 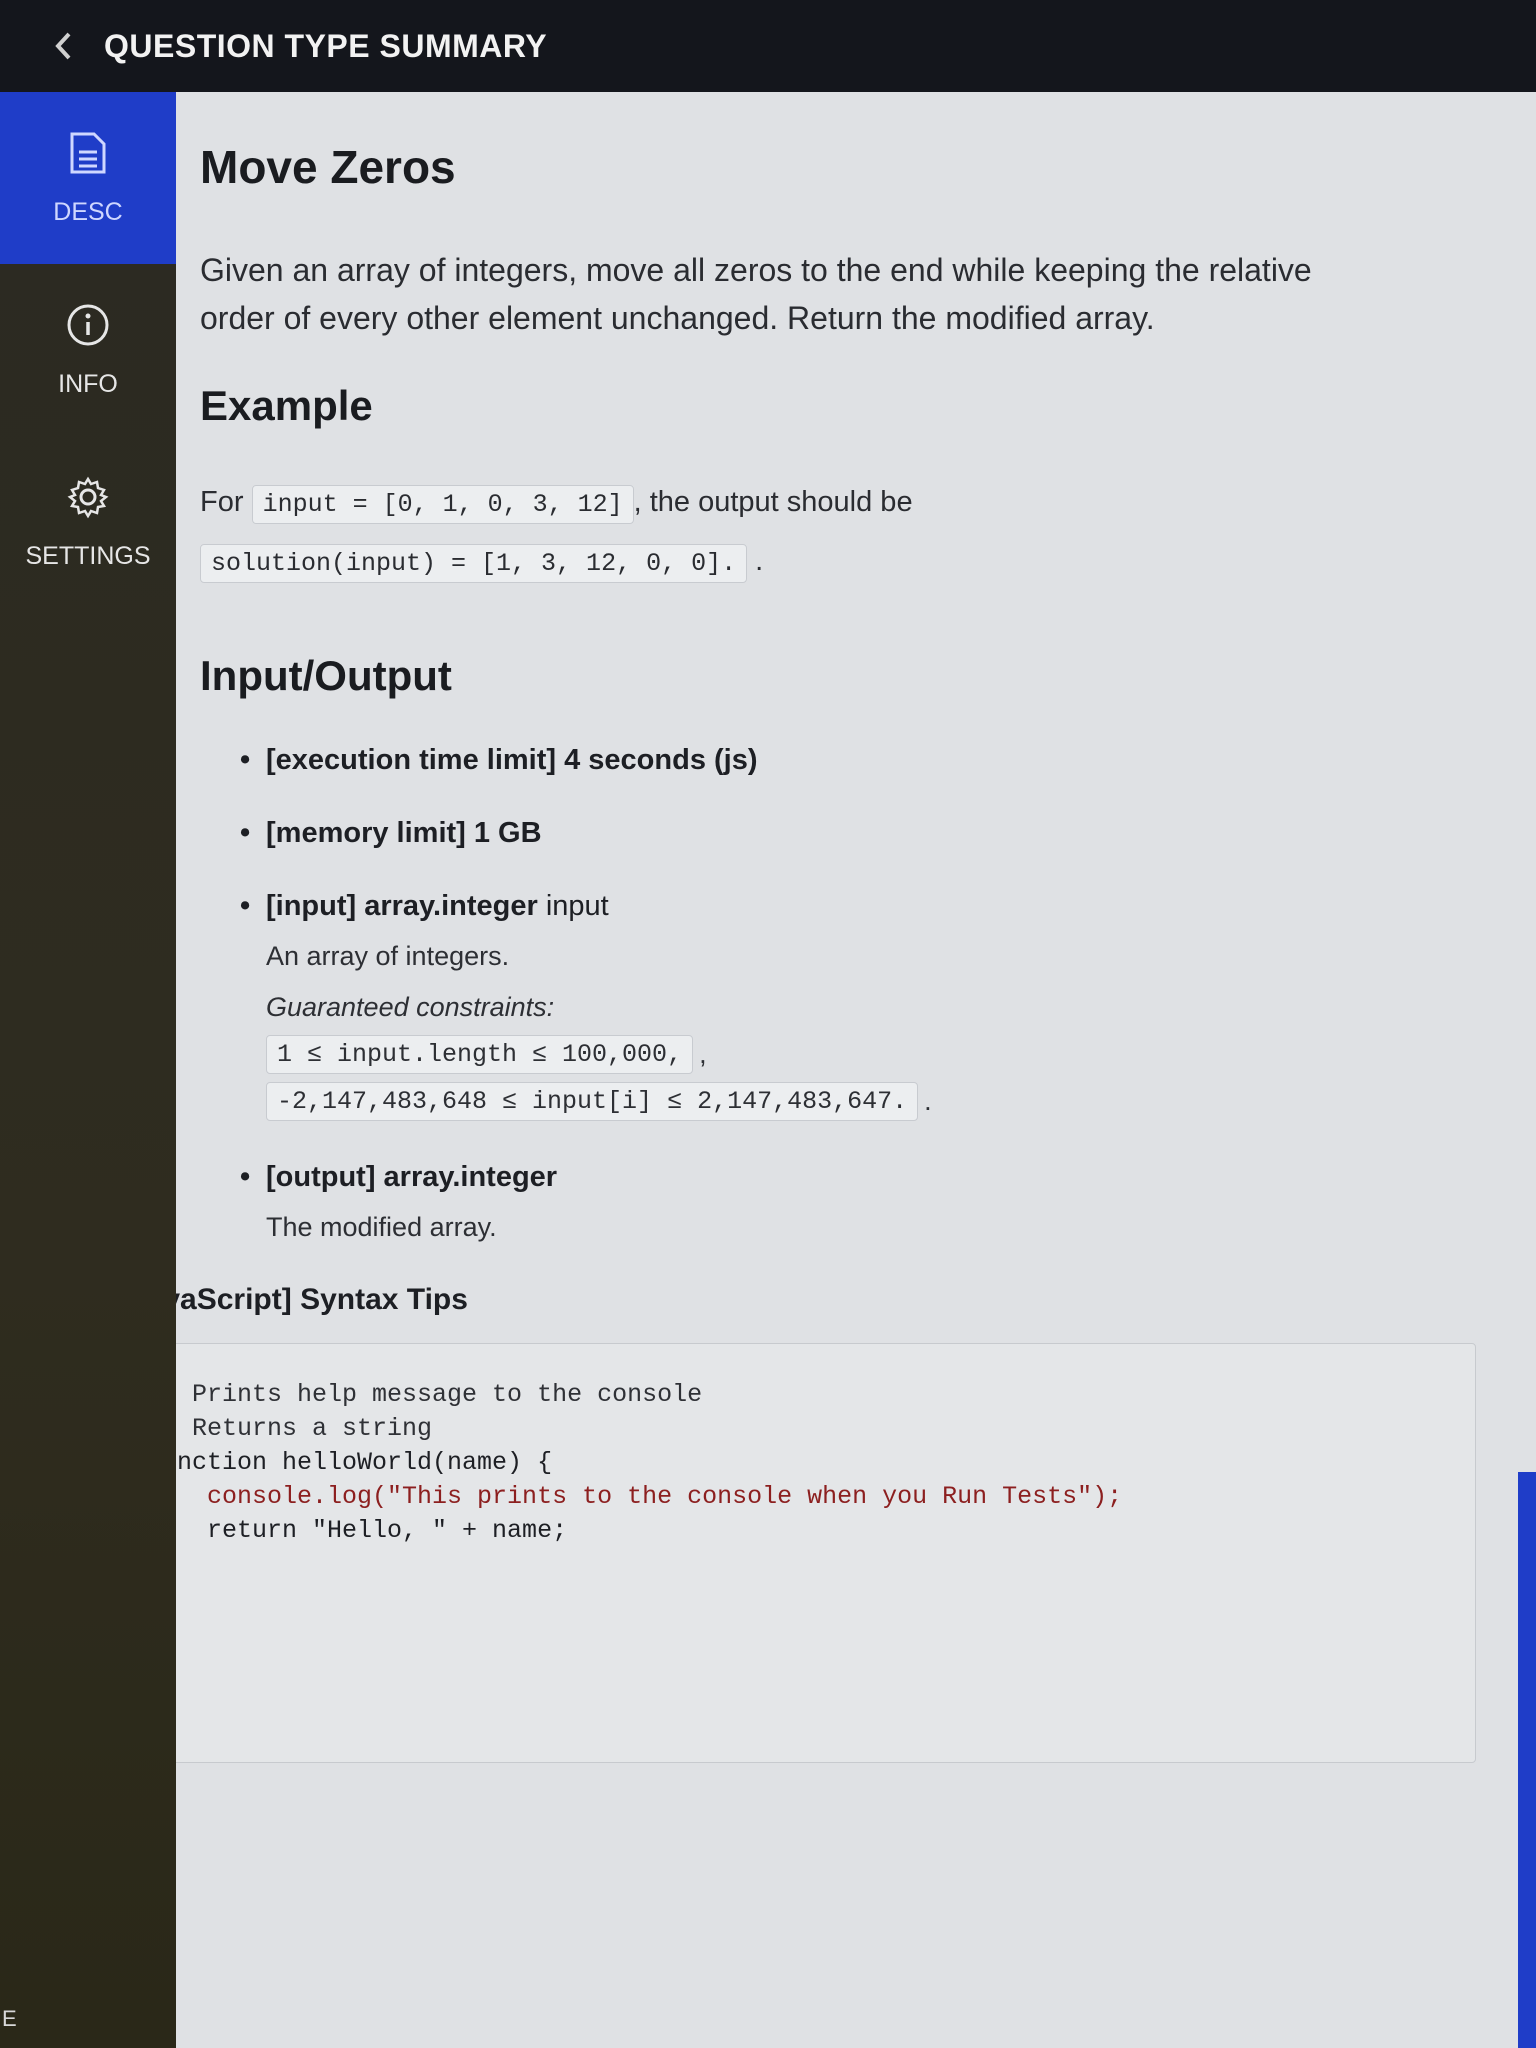 What do you see at coordinates (88, 178) in the screenshot?
I see `sidebar-item-desc: DESC` at bounding box center [88, 178].